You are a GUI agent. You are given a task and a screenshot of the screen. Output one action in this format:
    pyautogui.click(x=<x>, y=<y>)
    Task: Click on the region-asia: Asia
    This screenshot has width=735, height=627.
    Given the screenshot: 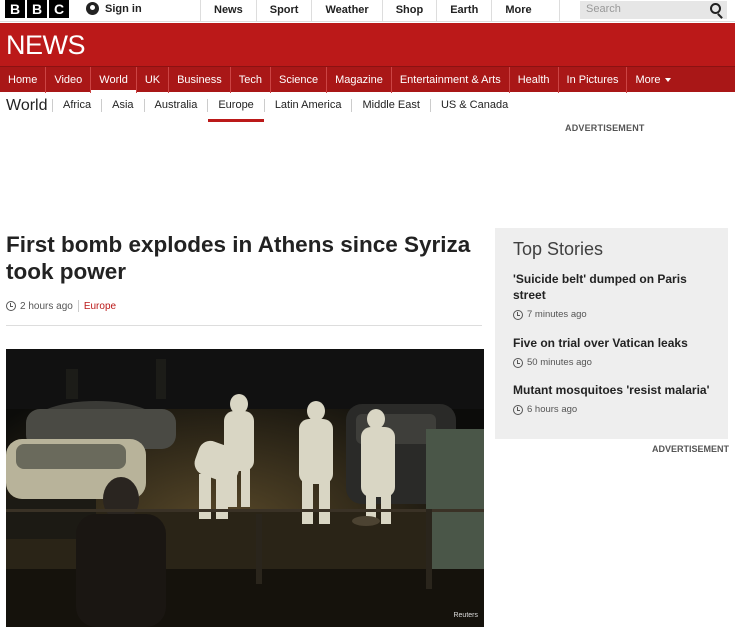 What is the action you would take?
    pyautogui.click(x=122, y=105)
    